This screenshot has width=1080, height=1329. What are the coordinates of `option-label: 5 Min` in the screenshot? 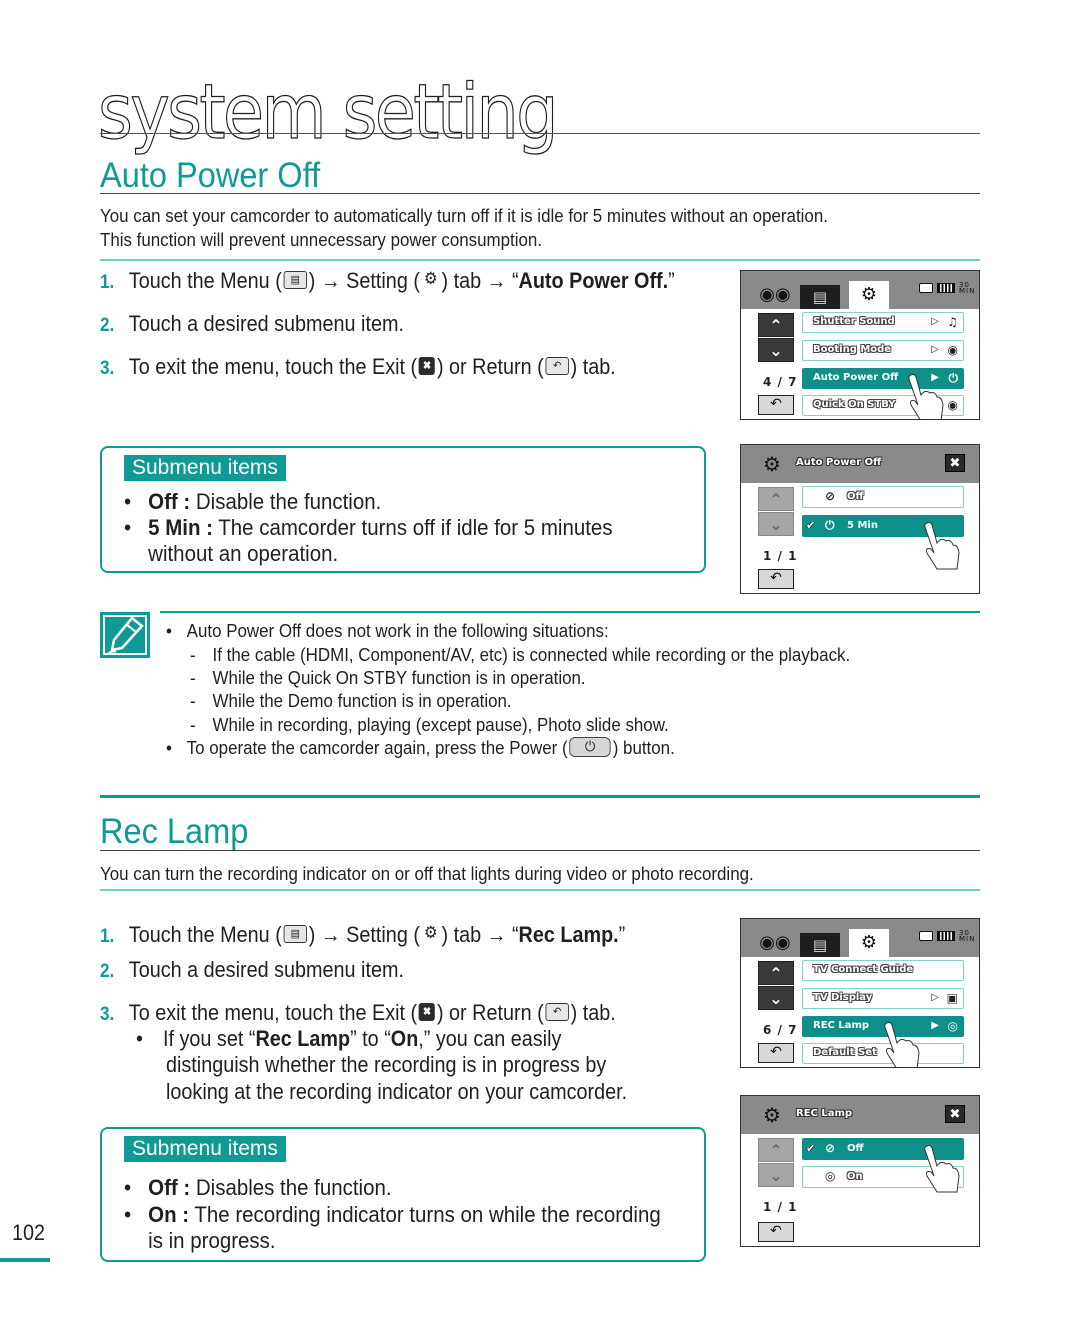 It's located at (862, 525).